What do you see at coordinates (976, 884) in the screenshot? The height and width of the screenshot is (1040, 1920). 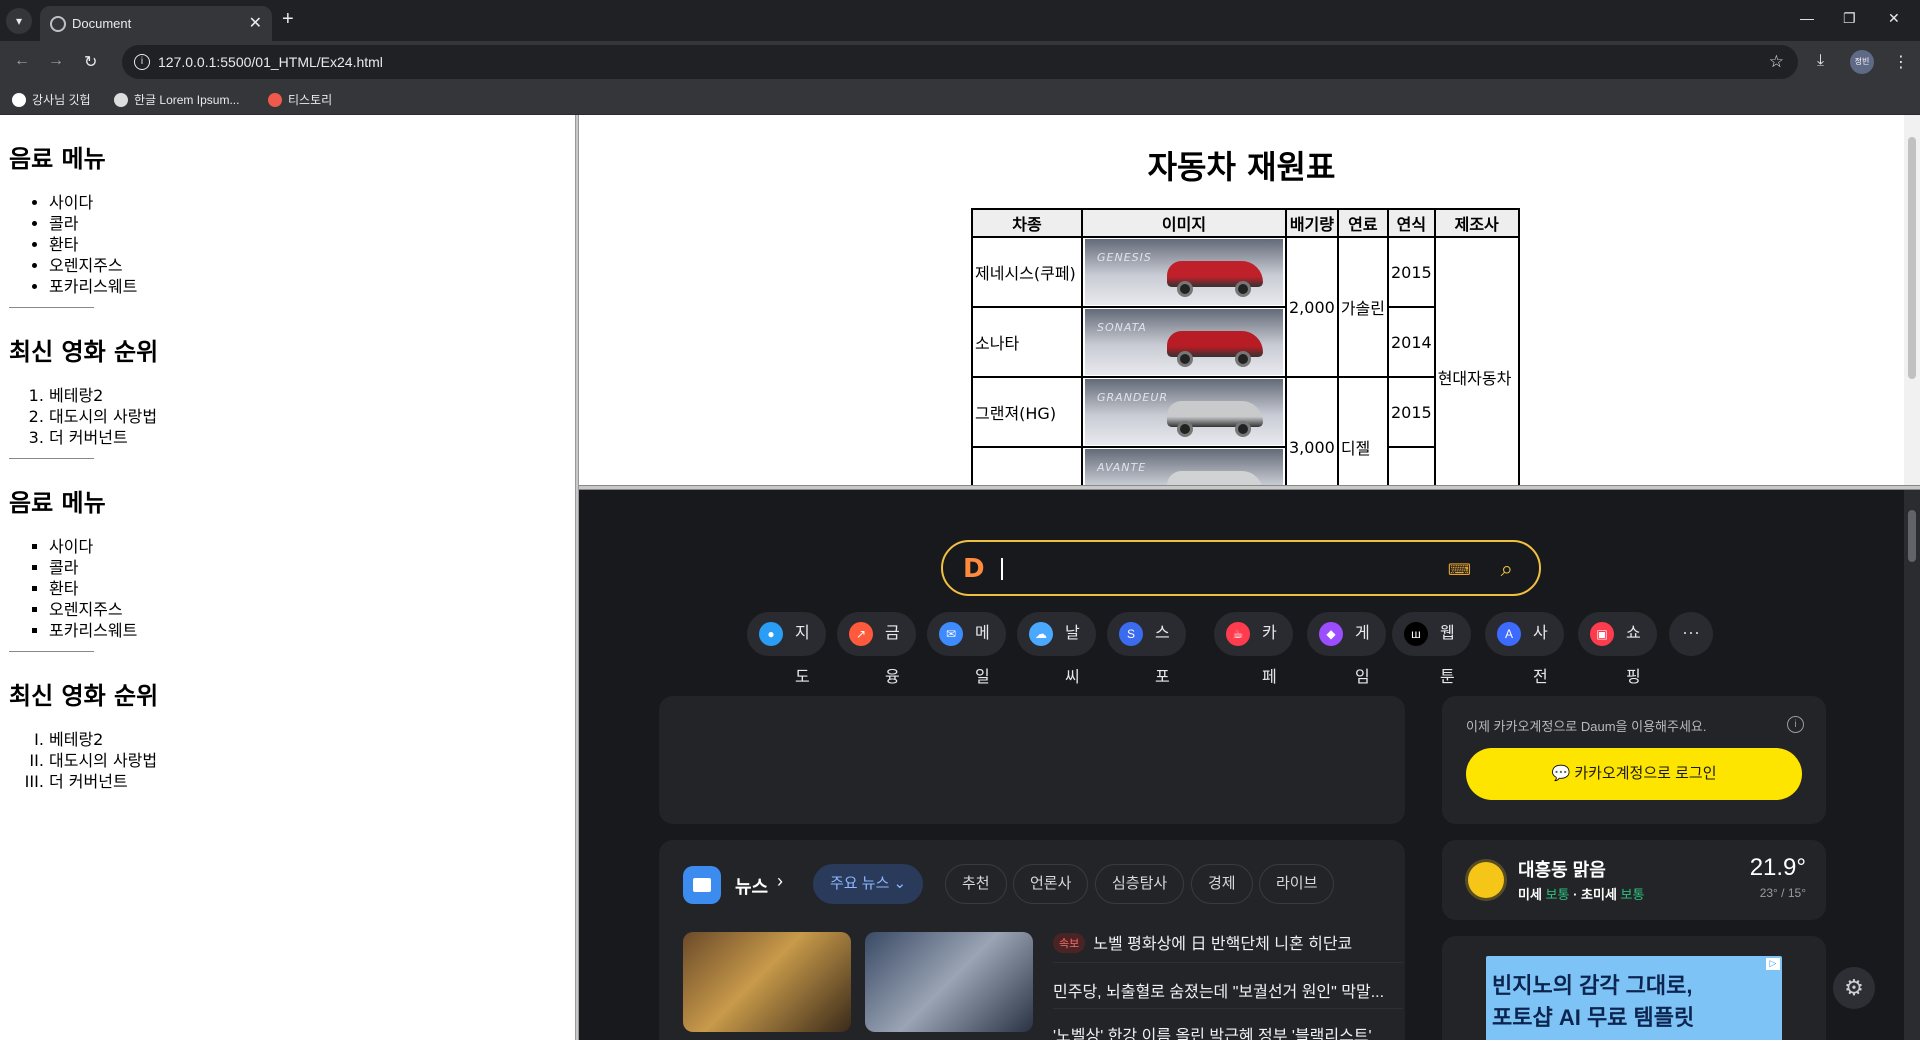 I see `tab-recommend: 추천` at bounding box center [976, 884].